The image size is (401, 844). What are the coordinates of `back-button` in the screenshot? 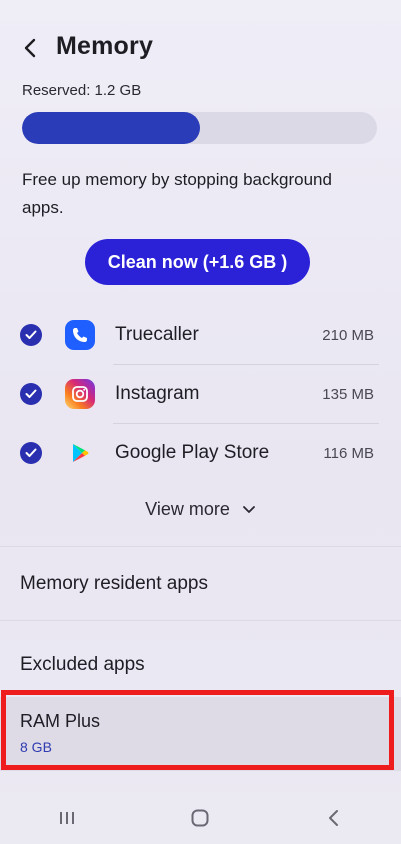 It's located at (30, 48).